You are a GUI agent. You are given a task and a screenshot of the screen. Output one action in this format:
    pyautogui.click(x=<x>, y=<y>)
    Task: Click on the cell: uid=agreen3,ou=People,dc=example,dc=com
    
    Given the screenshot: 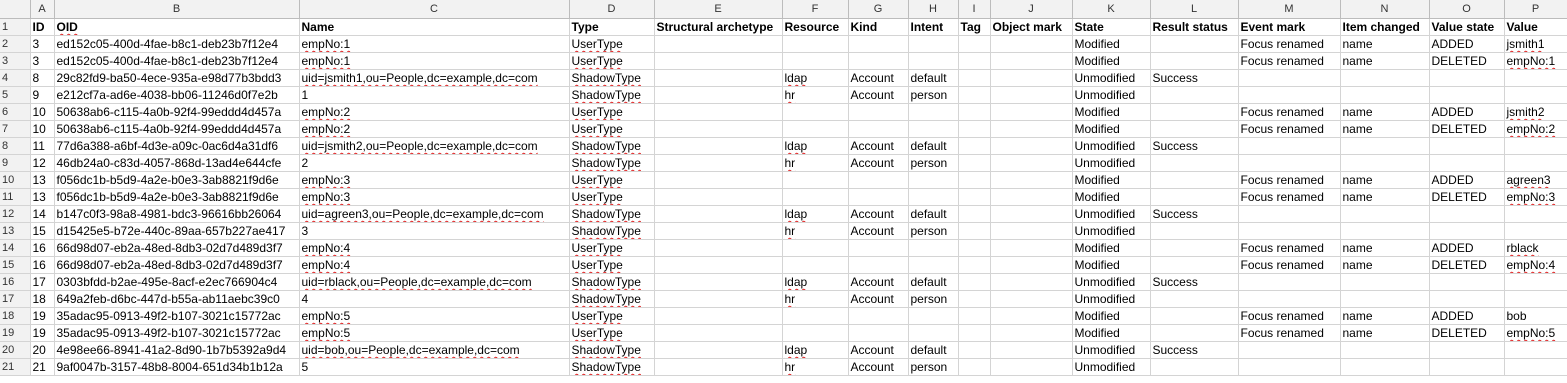 What is the action you would take?
    pyautogui.click(x=434, y=214)
    